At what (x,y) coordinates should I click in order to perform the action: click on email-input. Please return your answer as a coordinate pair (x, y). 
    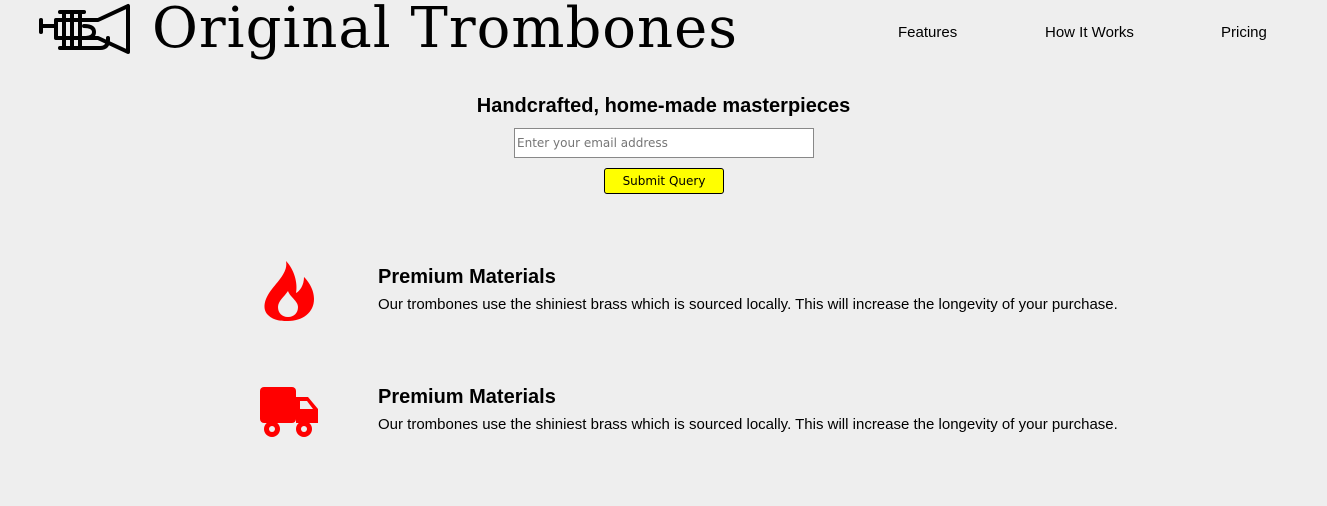
    Looking at the image, I should click on (664, 143).